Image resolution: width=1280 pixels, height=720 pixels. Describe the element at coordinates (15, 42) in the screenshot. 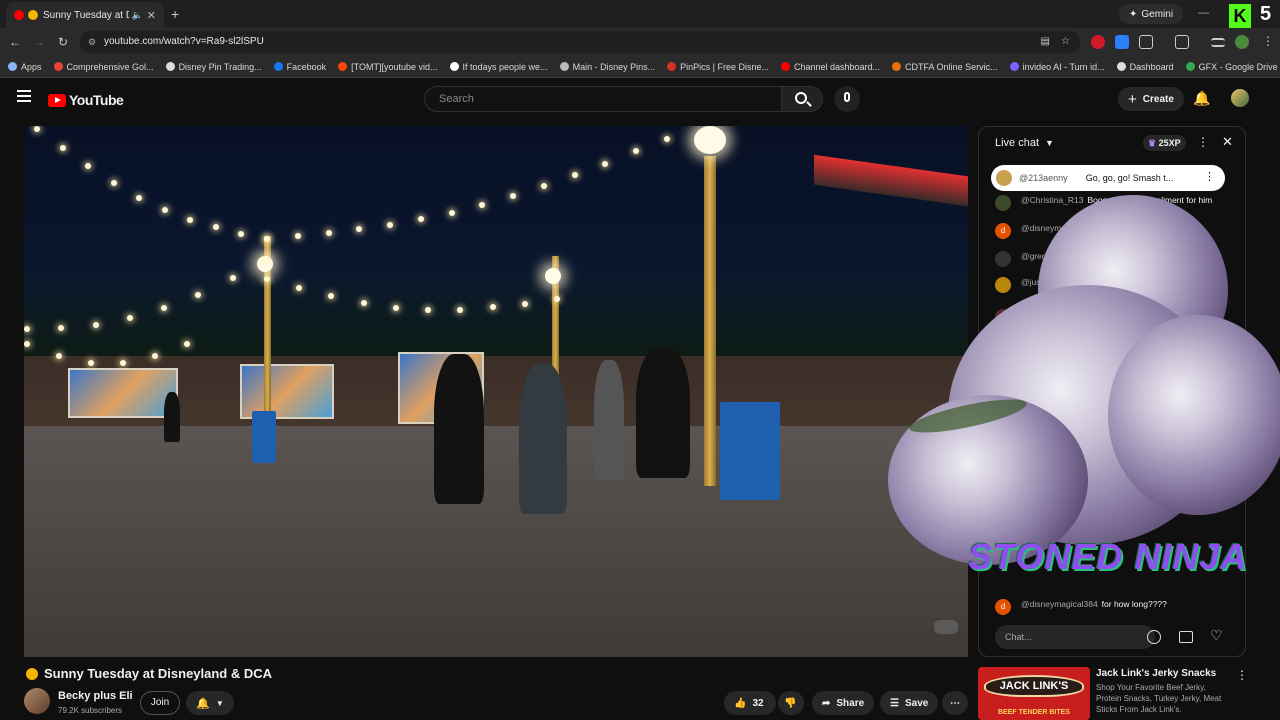

I see `back-icon: ←` at that location.